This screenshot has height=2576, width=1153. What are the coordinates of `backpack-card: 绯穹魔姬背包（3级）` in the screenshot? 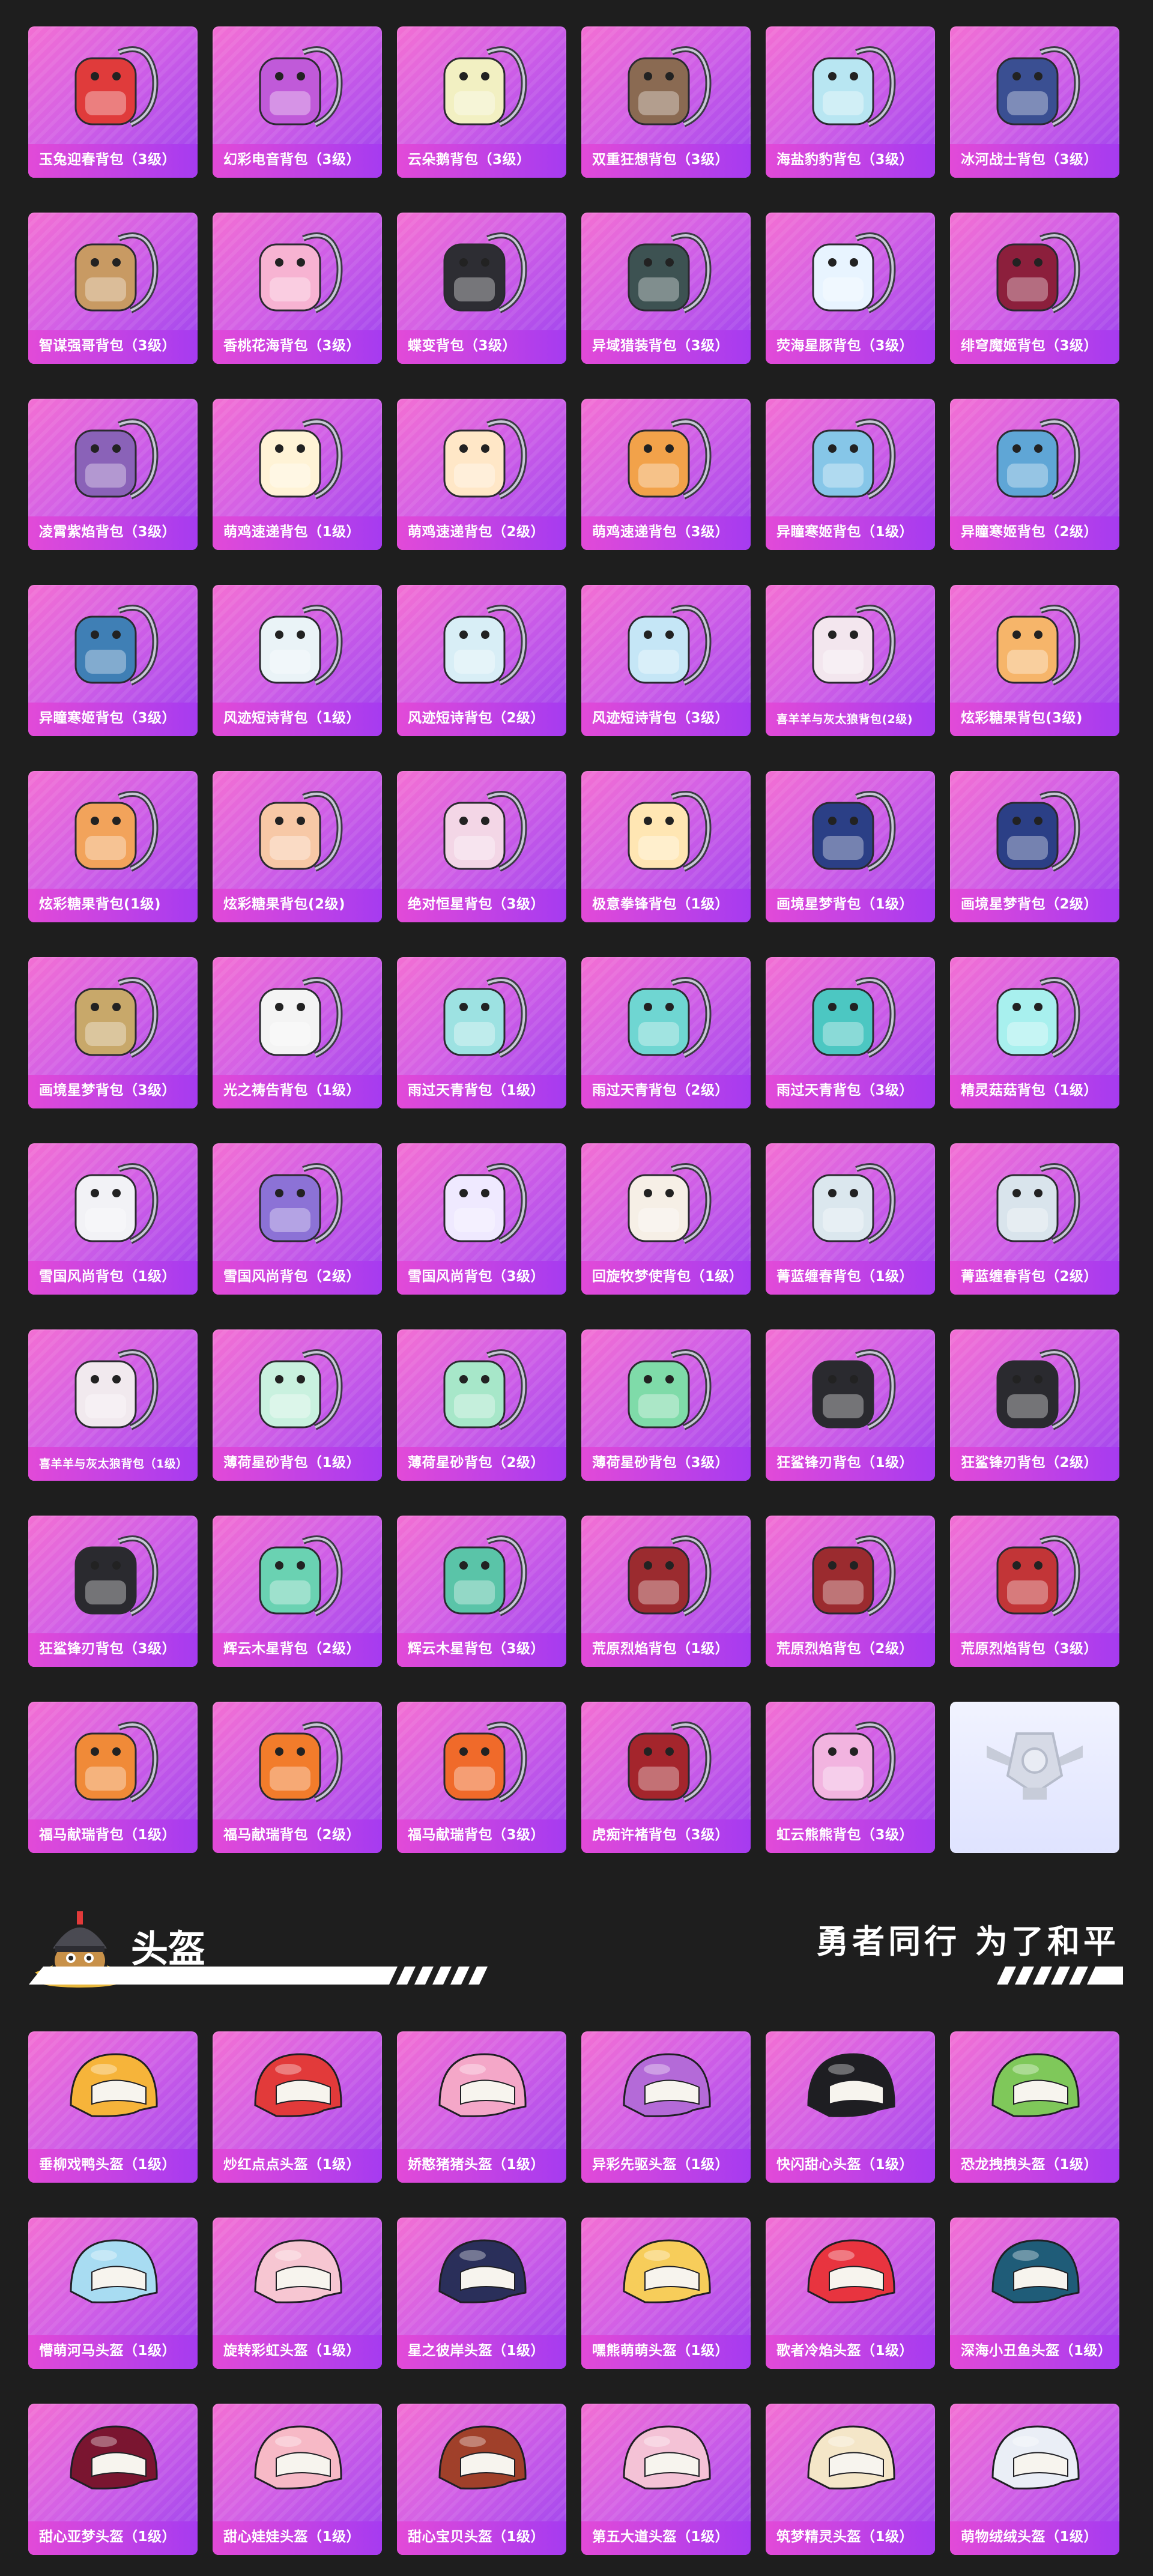 It's located at (1034, 288).